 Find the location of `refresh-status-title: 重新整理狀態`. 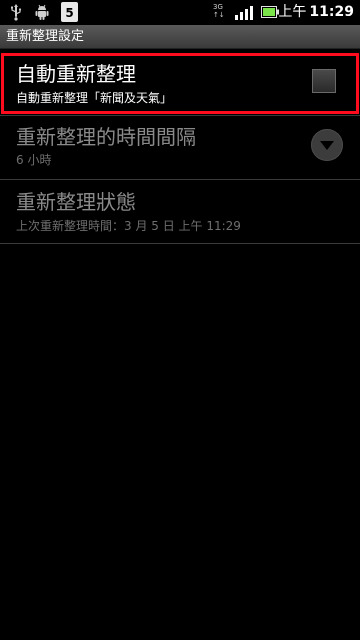

refresh-status-title: 重新整理狀態 is located at coordinates (76, 202).